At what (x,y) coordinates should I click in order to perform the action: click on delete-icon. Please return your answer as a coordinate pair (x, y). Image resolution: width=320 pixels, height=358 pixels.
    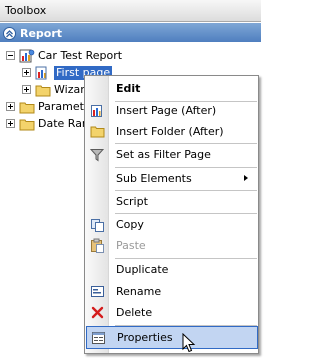
    Looking at the image, I should click on (97, 312).